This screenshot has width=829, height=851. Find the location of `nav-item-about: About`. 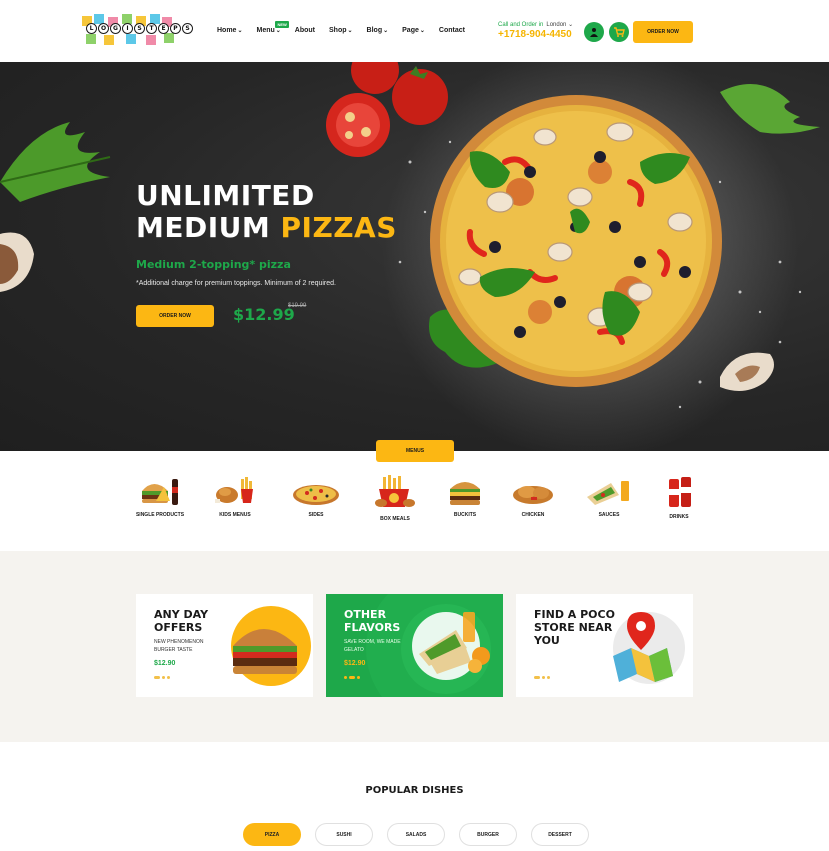

nav-item-about: About is located at coordinates (305, 30).